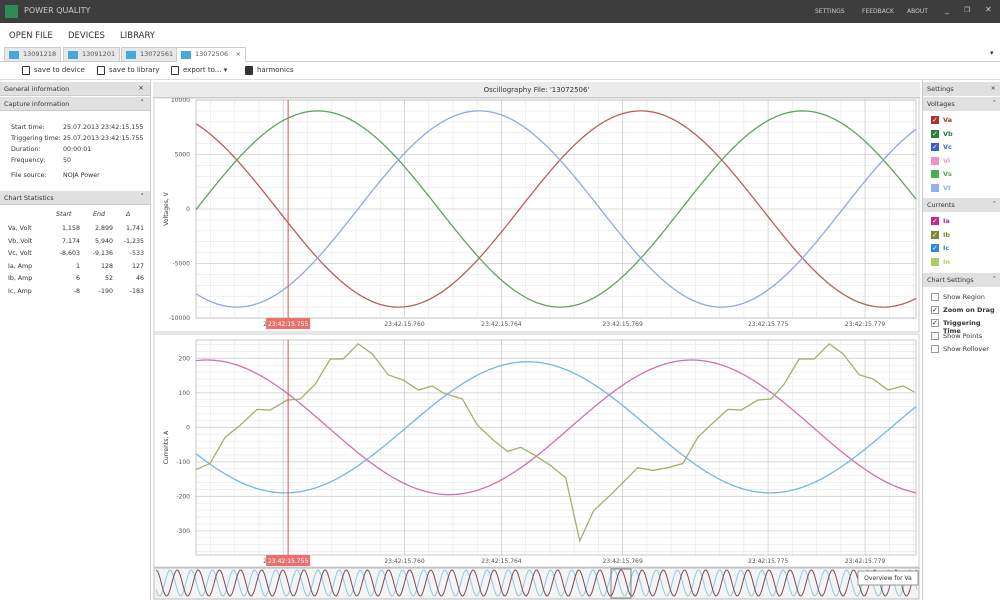 This screenshot has width=1000, height=600. Describe the element at coordinates (940, 89) in the screenshot. I see `label: Settings` at that location.